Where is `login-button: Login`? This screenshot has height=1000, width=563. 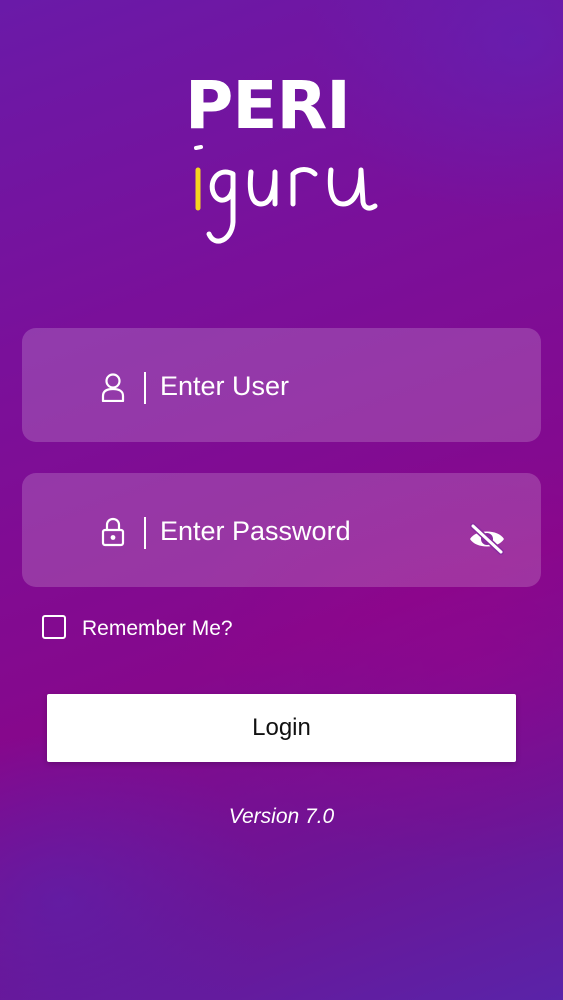
login-button: Login is located at coordinates (281, 728).